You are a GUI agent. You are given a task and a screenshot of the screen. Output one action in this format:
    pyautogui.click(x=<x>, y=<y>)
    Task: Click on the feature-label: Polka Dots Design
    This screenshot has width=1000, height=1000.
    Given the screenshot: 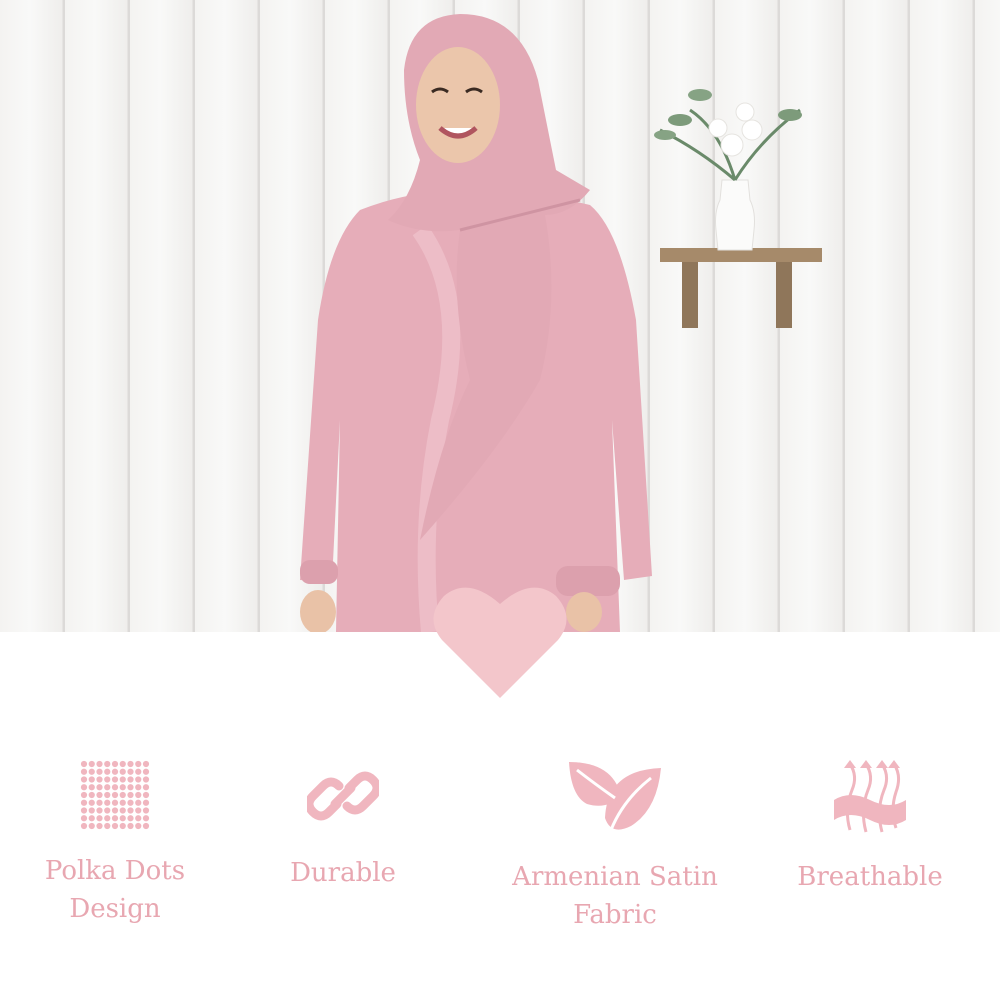 What is the action you would take?
    pyautogui.click(x=115, y=890)
    